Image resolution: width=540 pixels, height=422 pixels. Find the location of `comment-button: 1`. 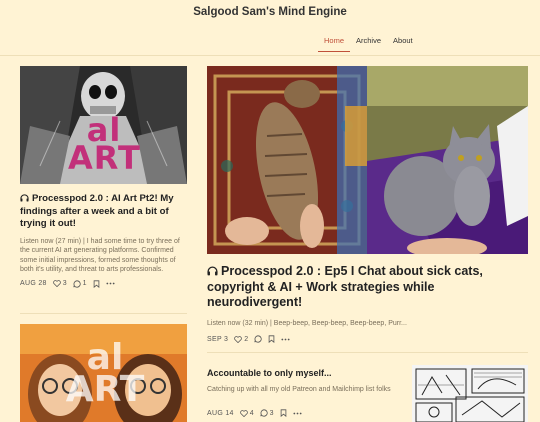

comment-button: 1 is located at coordinates (80, 283).